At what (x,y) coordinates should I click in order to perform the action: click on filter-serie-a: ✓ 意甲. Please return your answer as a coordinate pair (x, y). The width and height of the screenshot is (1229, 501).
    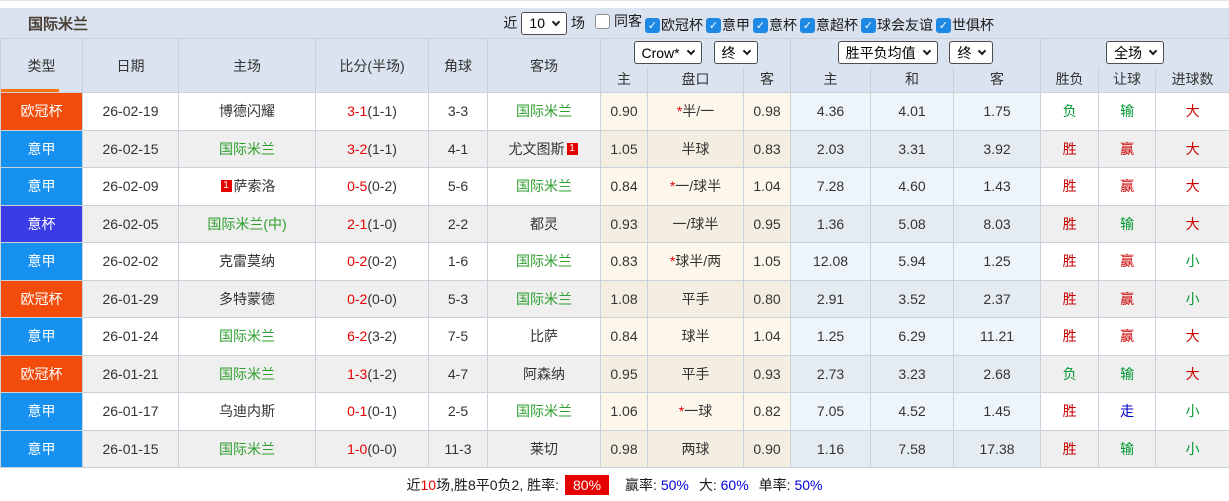
    Looking at the image, I should click on (728, 25).